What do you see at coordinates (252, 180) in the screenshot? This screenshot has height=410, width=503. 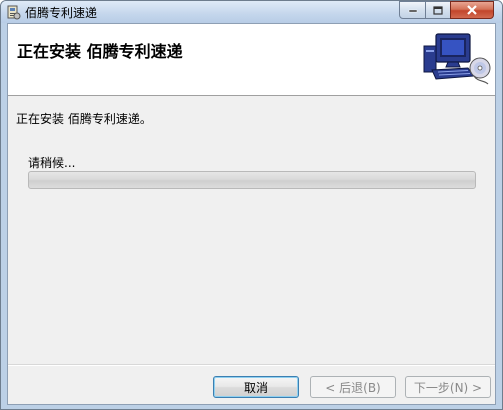 I see `install-progress-bar` at bounding box center [252, 180].